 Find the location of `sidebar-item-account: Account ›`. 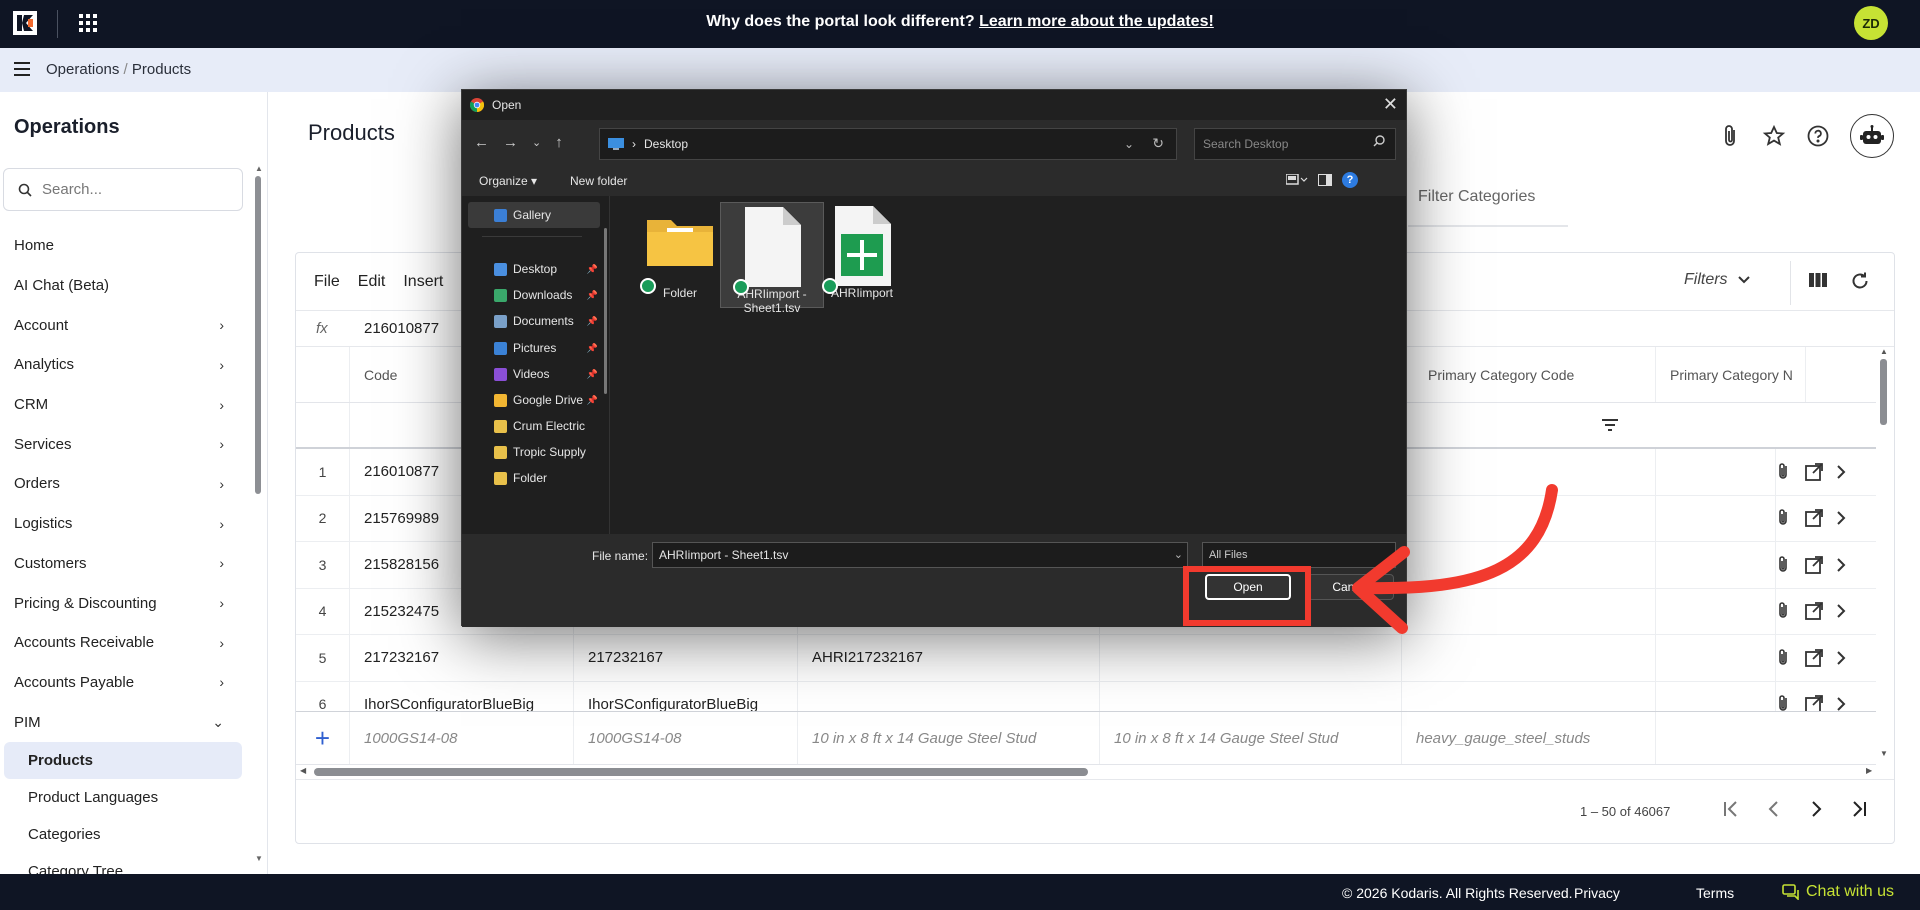

sidebar-item-account: Account › is located at coordinates (126, 325).